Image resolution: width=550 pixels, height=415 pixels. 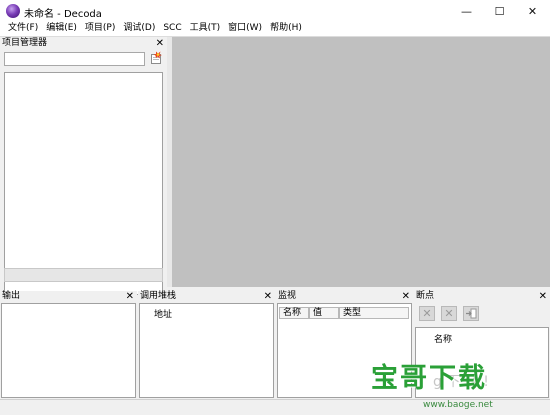 What do you see at coordinates (443, 338) in the screenshot?
I see `breakpoints-column-name: 名称` at bounding box center [443, 338].